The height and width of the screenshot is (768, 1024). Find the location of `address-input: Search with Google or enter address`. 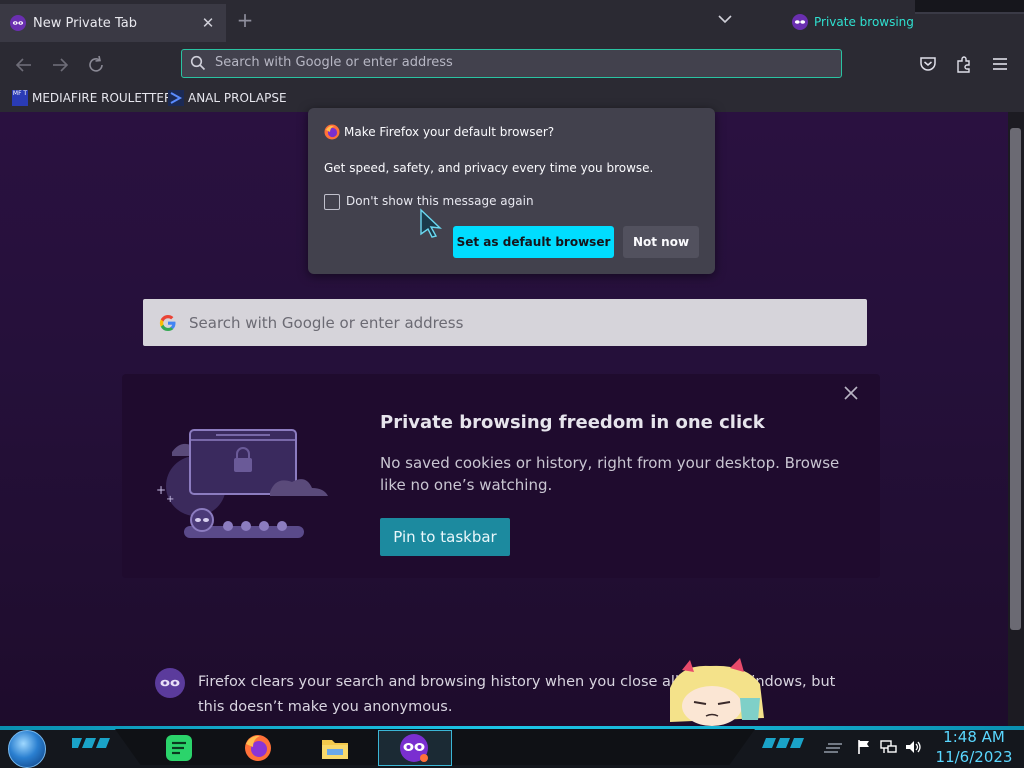

address-input: Search with Google or enter address is located at coordinates (334, 62).